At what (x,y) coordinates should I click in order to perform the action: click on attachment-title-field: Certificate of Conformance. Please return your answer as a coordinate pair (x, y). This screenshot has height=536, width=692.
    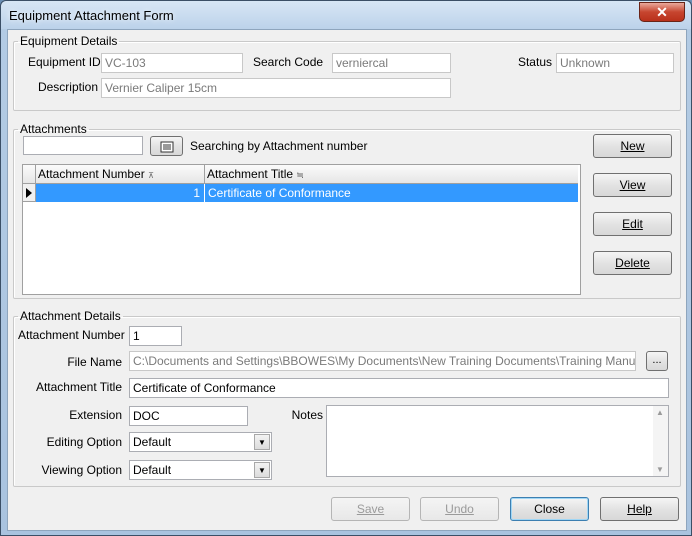
    Looking at the image, I should click on (399, 388).